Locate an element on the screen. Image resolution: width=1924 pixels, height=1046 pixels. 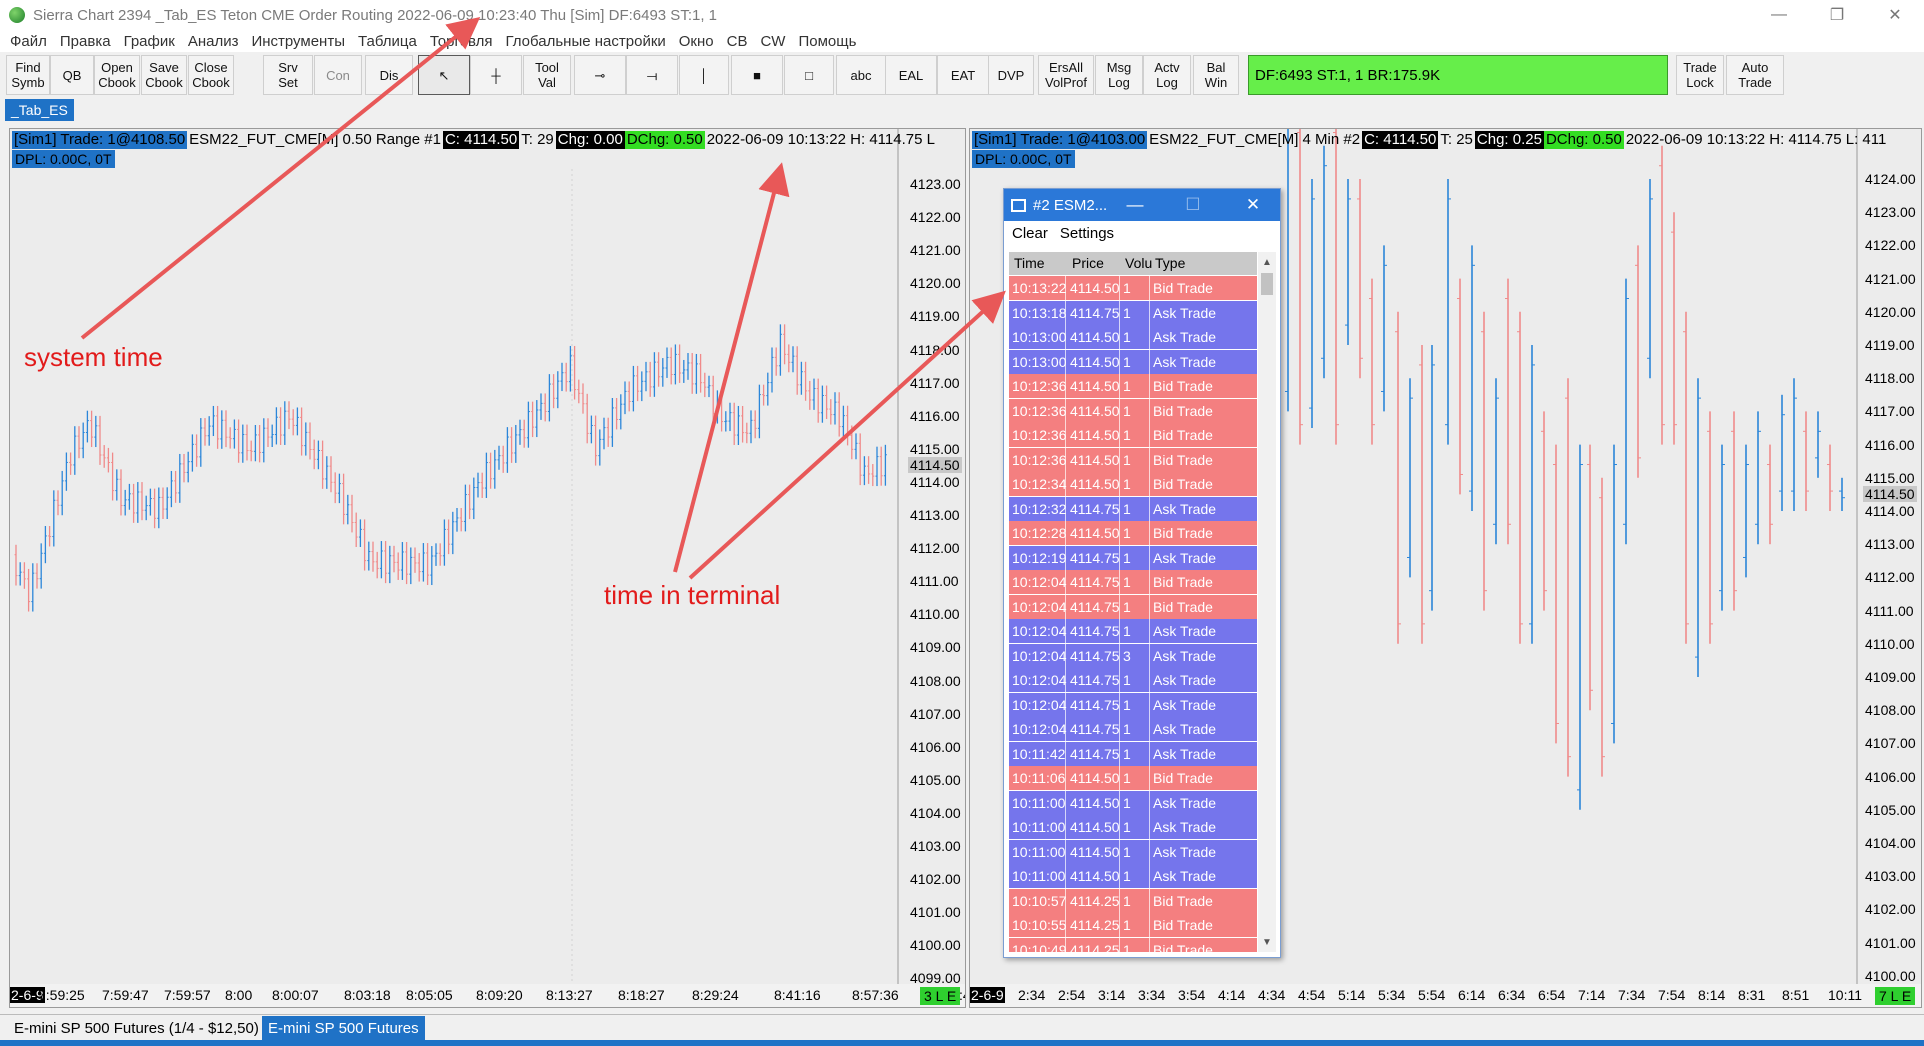
menu-item: Инструменты is located at coordinates (298, 41).